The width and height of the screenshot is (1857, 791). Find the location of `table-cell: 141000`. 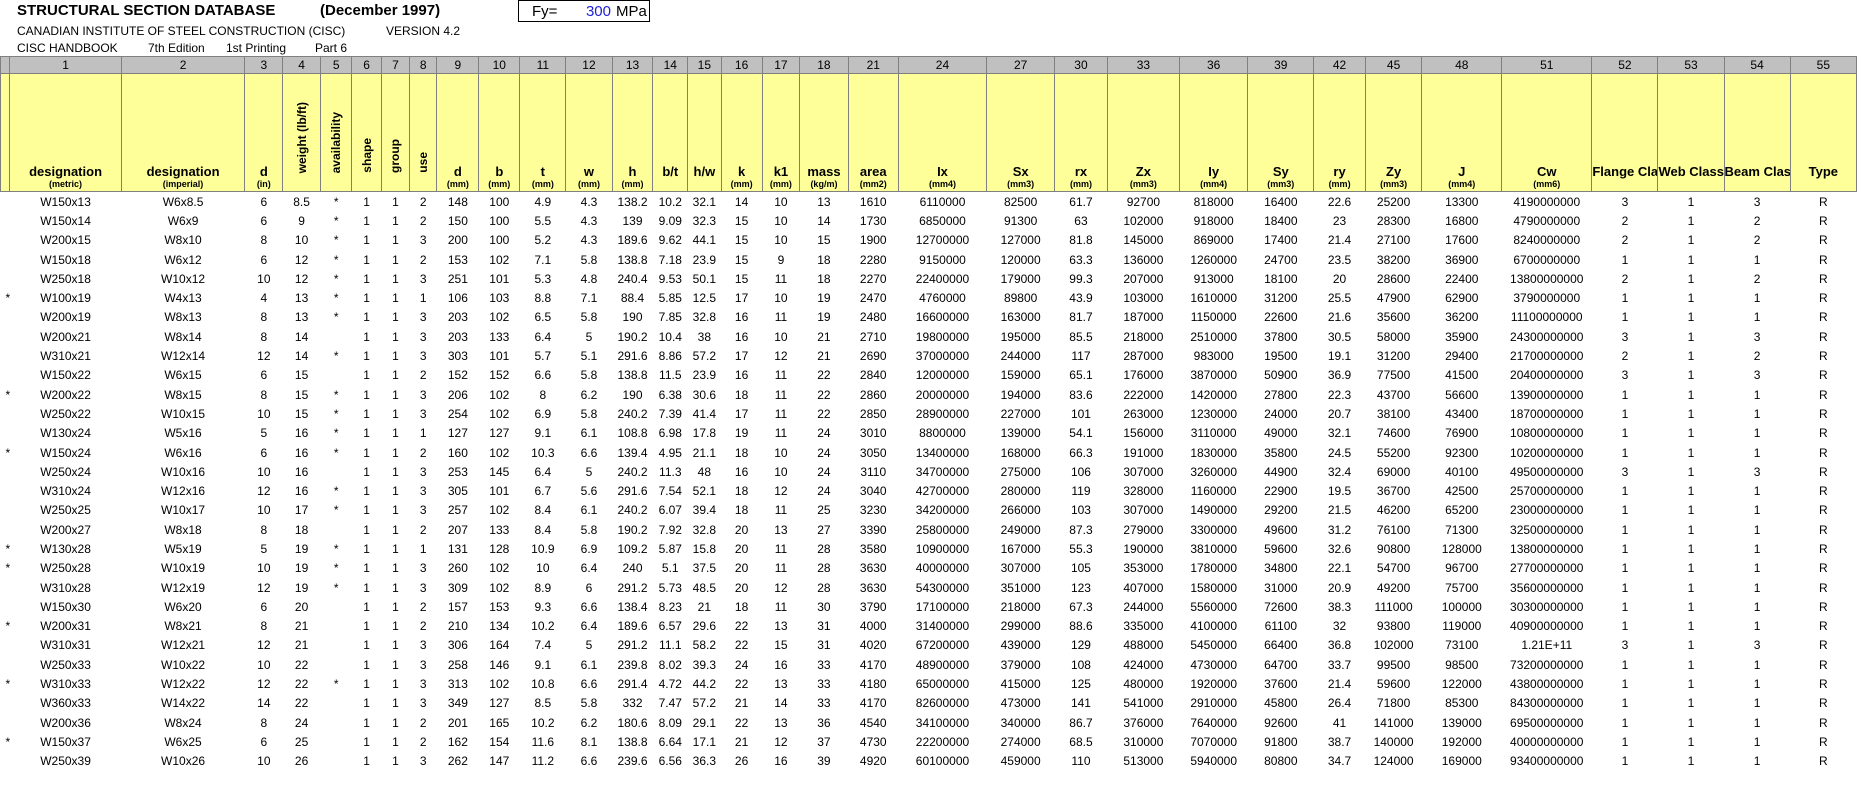

table-cell: 141000 is located at coordinates (1393, 722).